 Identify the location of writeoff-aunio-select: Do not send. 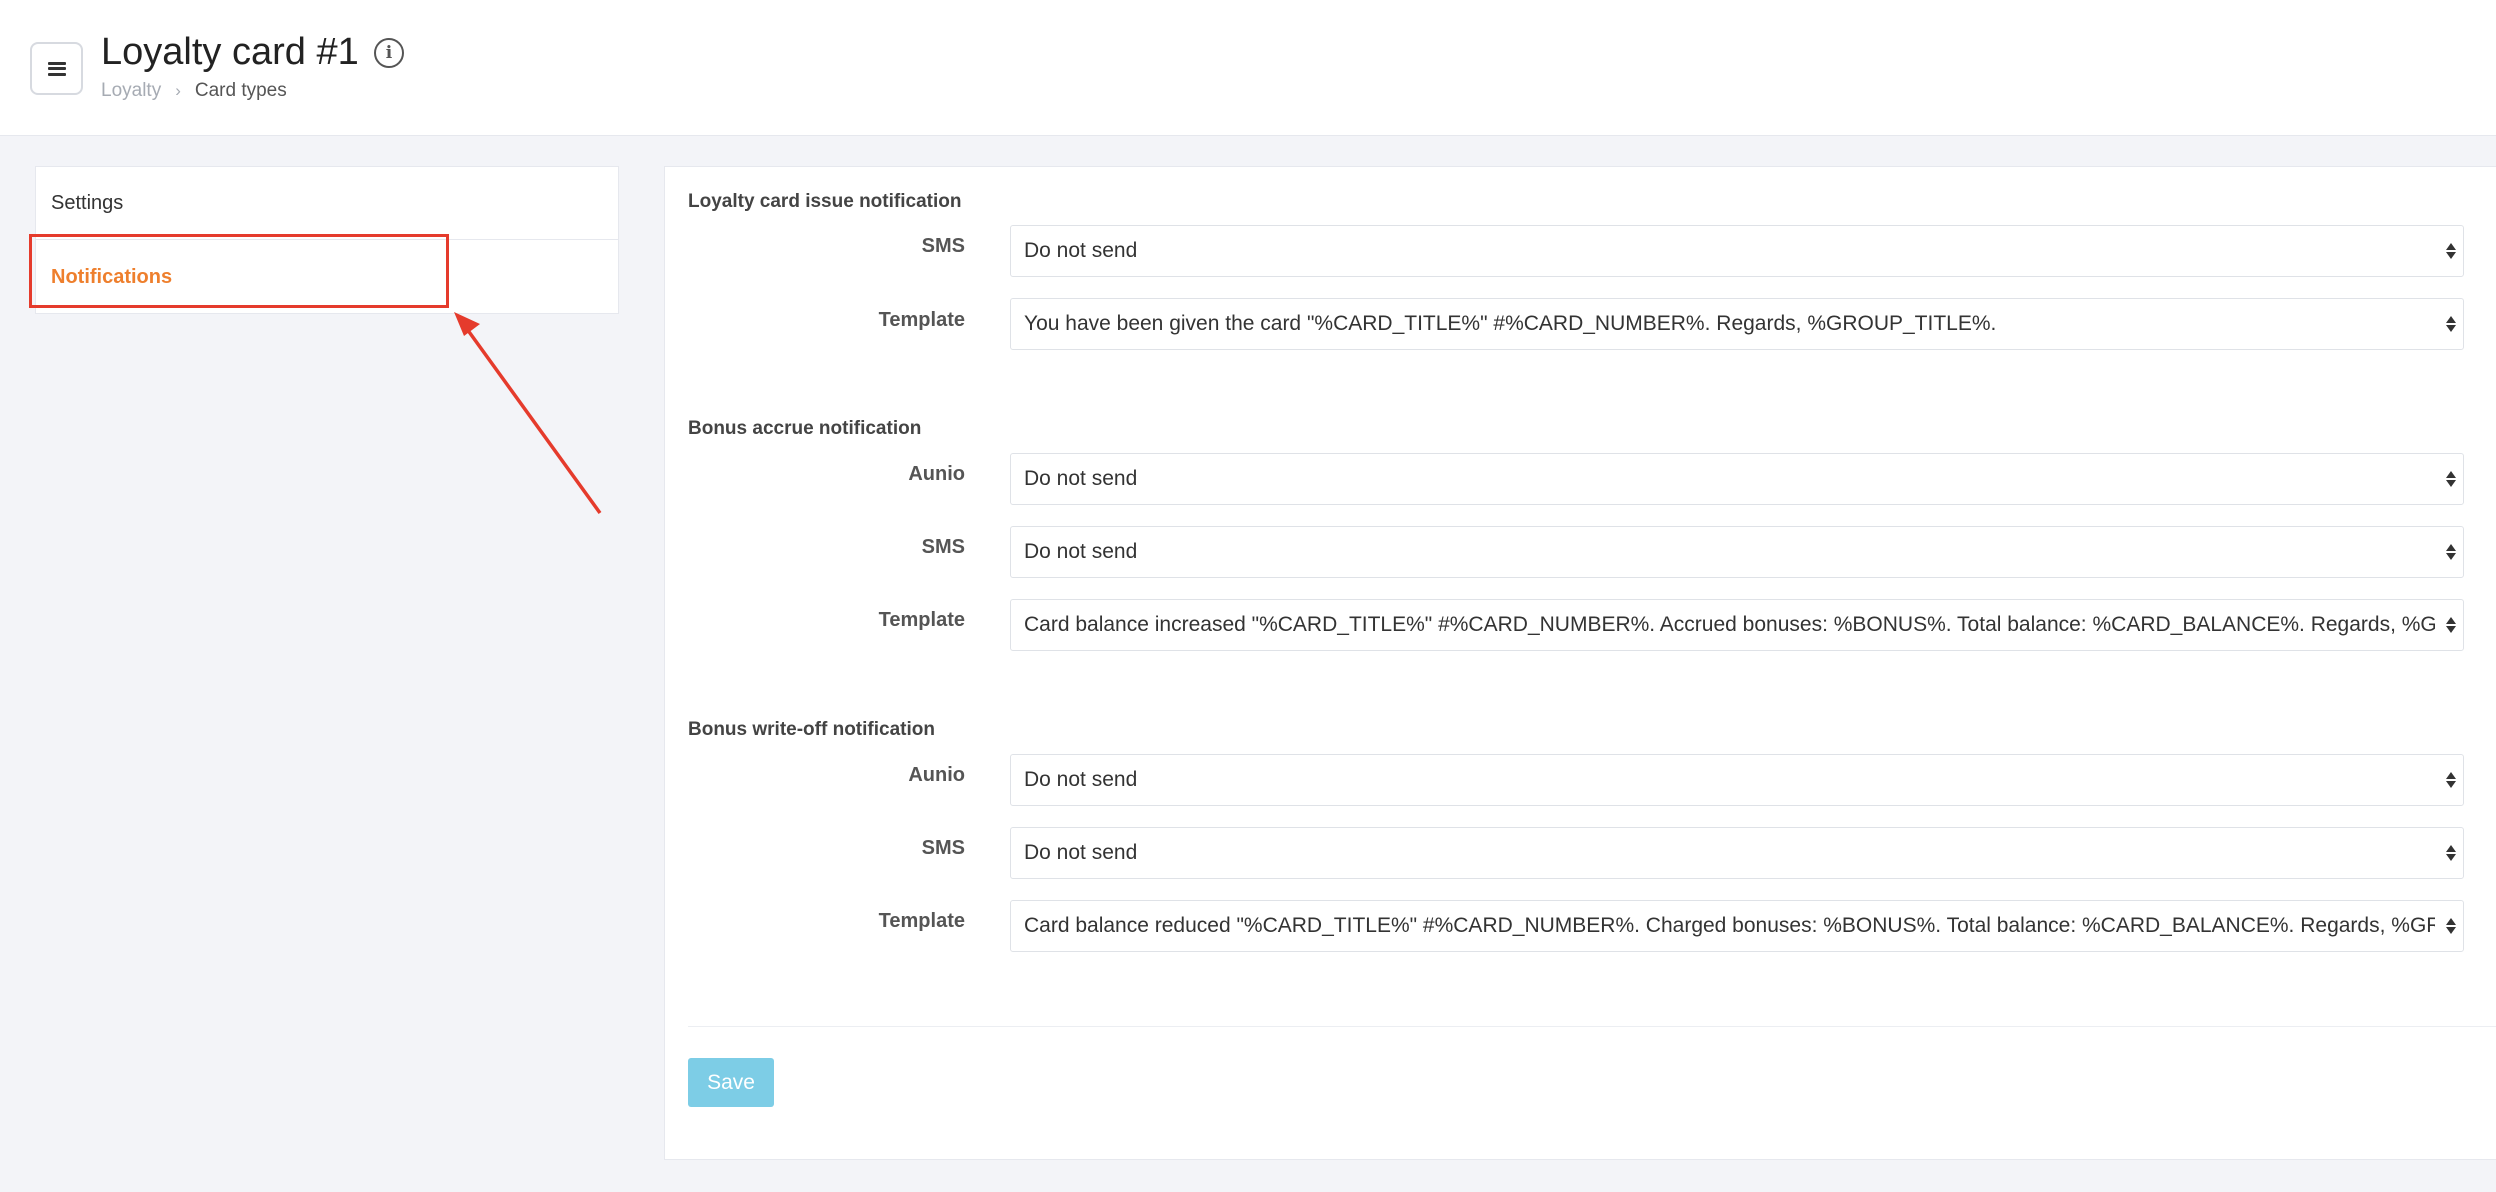
(1737, 780).